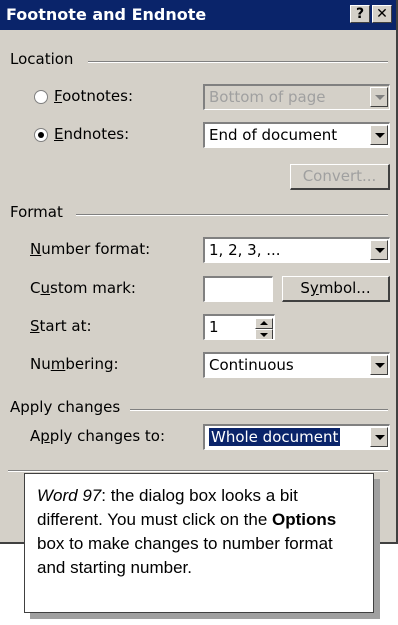 The image size is (398, 625). I want to click on help-button: ?, so click(360, 14).